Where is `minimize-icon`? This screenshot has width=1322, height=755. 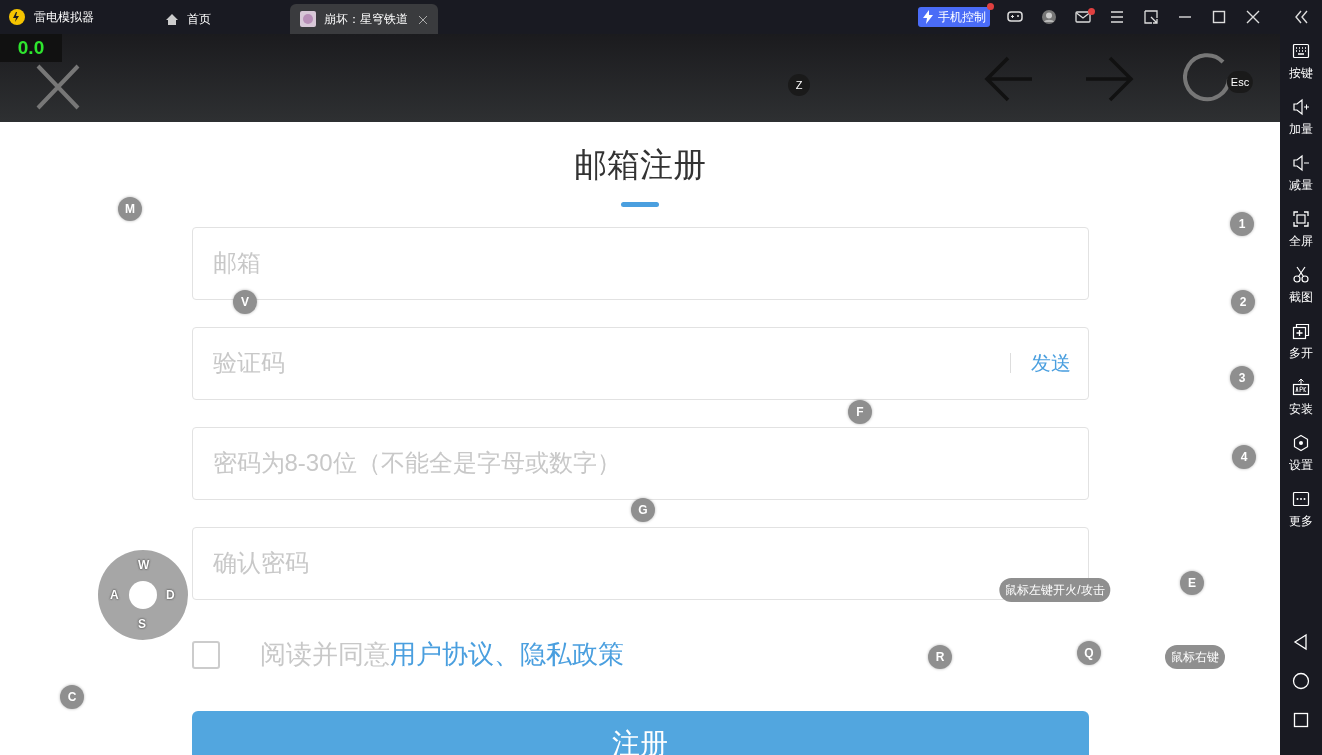 minimize-icon is located at coordinates (1185, 17).